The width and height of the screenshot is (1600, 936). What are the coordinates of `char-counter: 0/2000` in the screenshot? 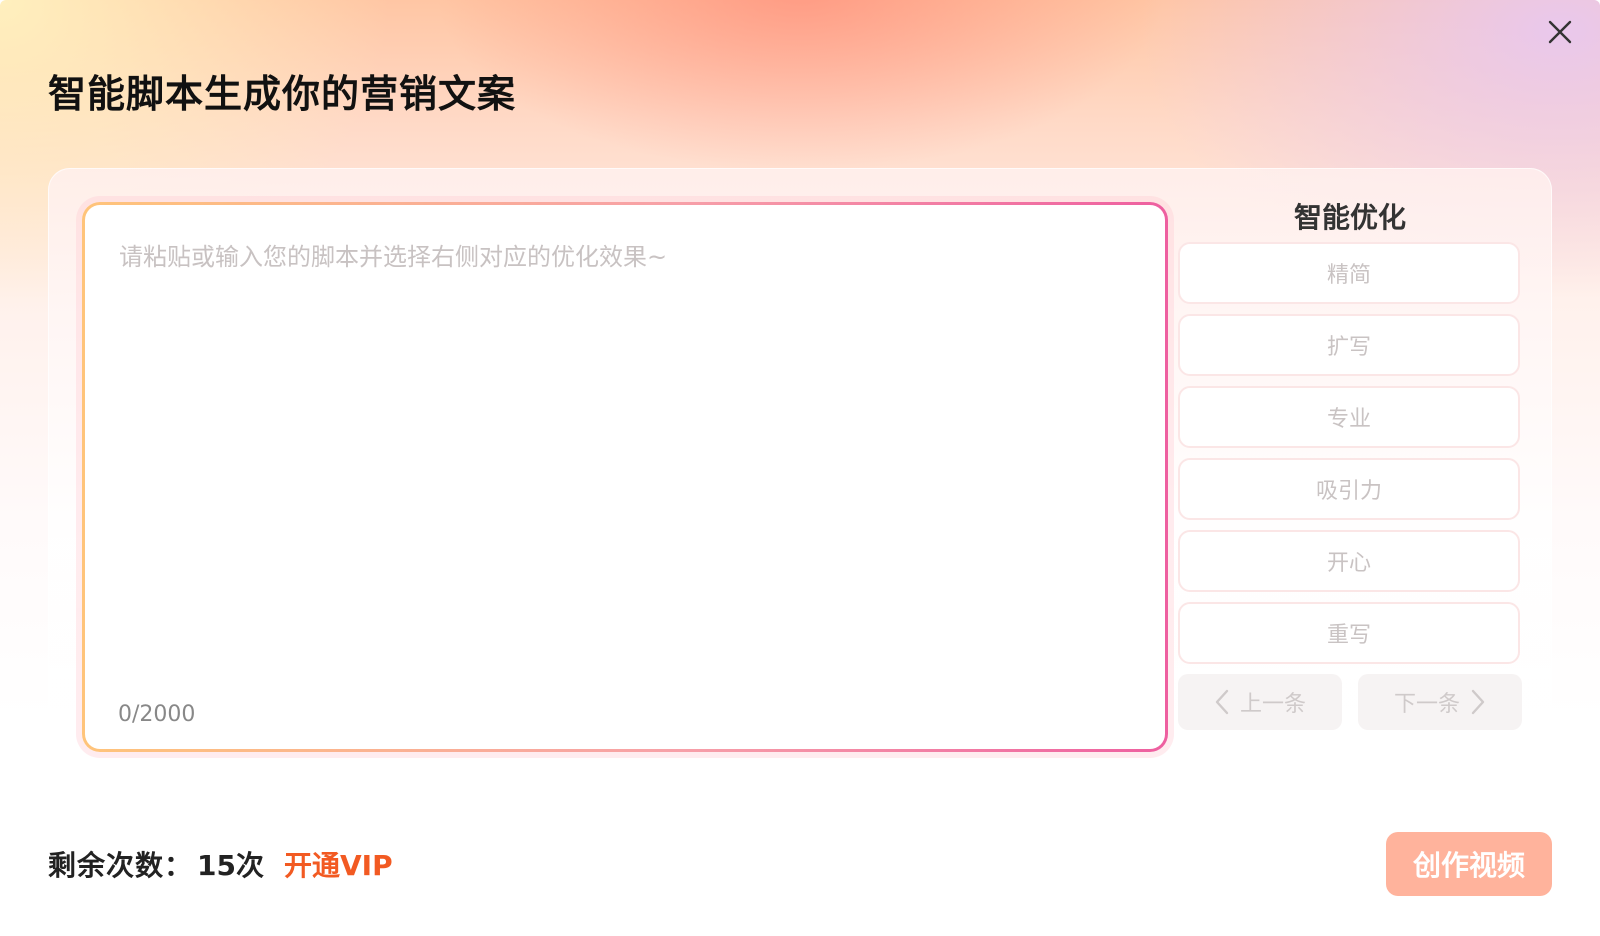 It's located at (157, 714).